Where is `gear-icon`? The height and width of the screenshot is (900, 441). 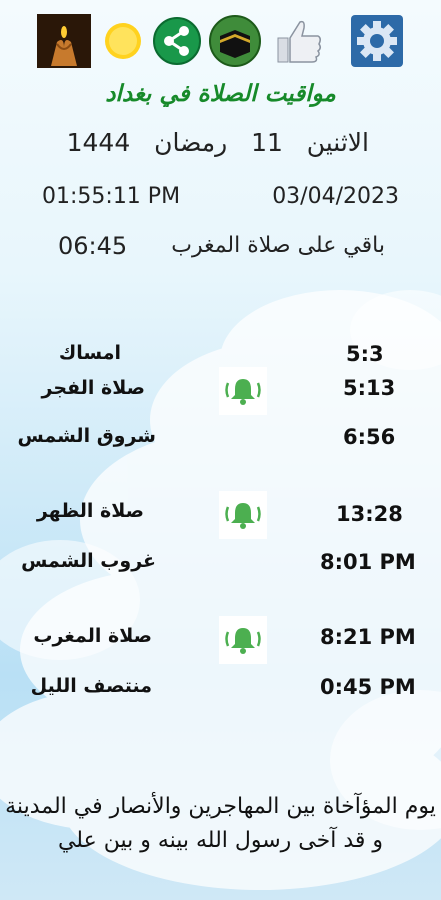
gear-icon is located at coordinates (377, 41).